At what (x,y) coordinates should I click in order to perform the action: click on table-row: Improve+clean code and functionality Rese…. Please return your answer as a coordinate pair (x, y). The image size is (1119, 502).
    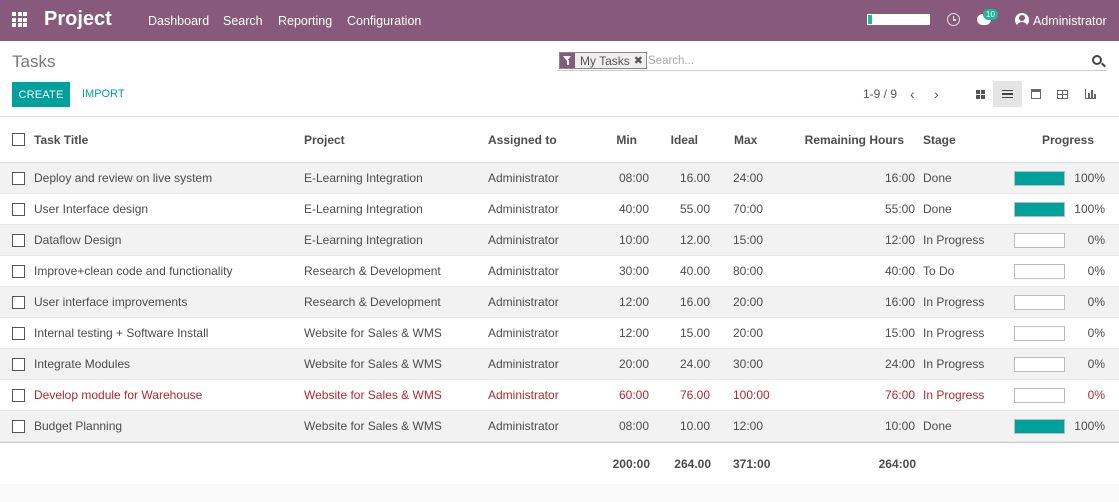
    Looking at the image, I should click on (559, 271).